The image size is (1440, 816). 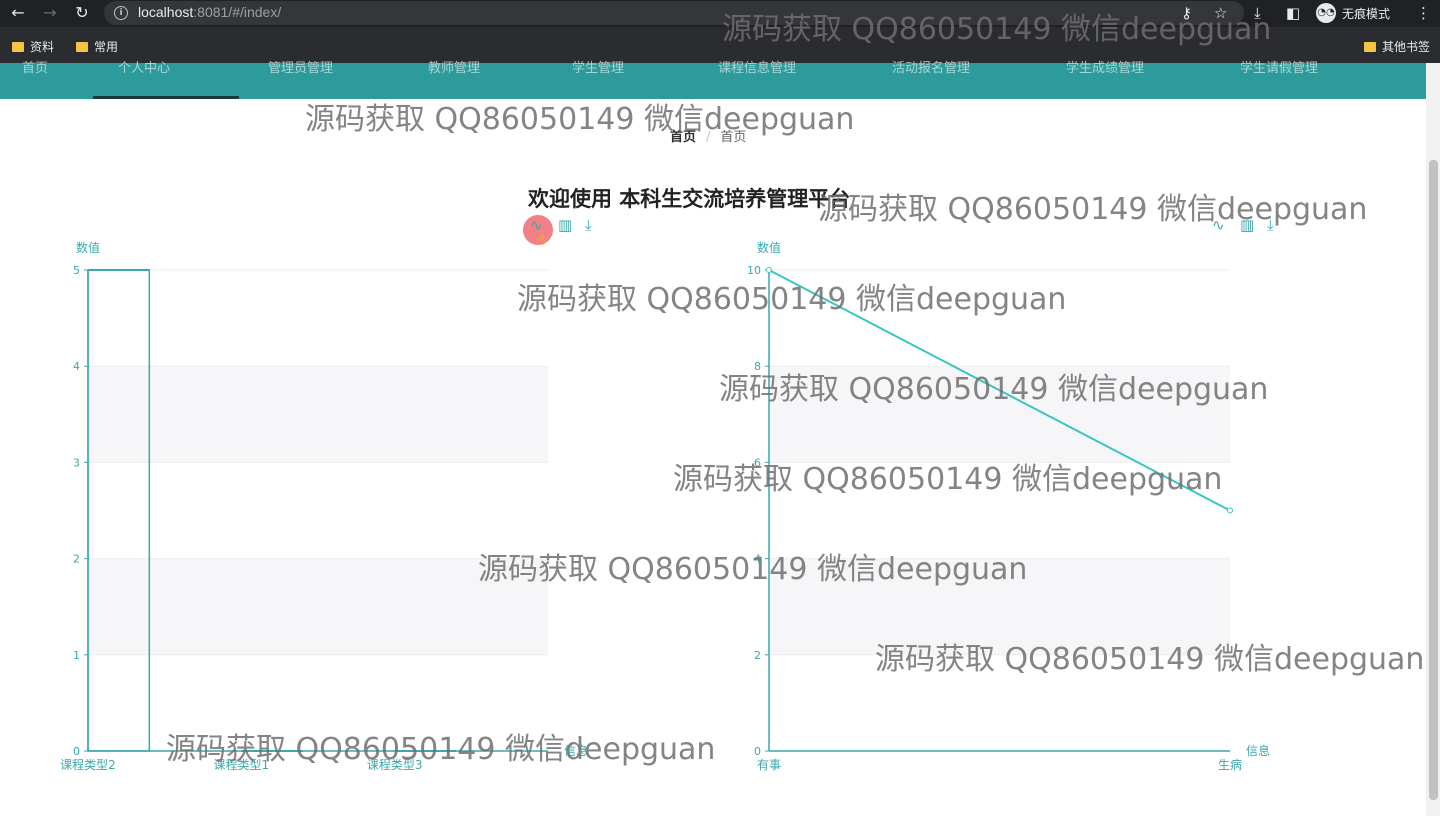 What do you see at coordinates (757, 366) in the screenshot?
I see `y-tick-label: 8` at bounding box center [757, 366].